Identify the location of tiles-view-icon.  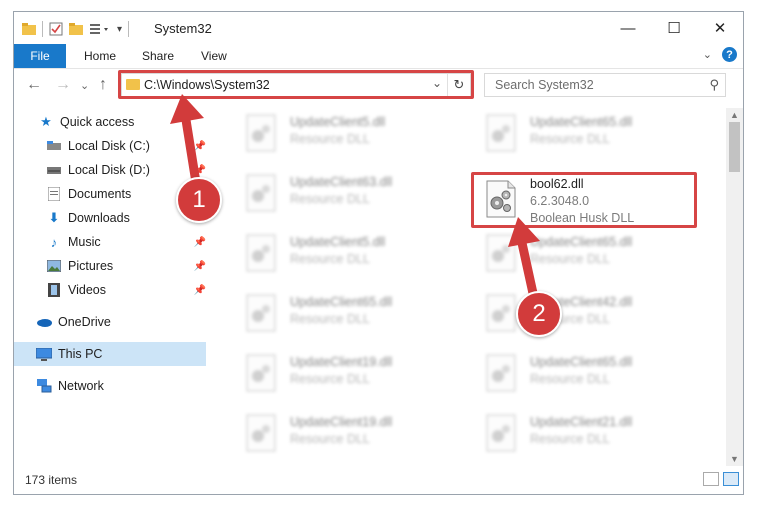
(731, 479).